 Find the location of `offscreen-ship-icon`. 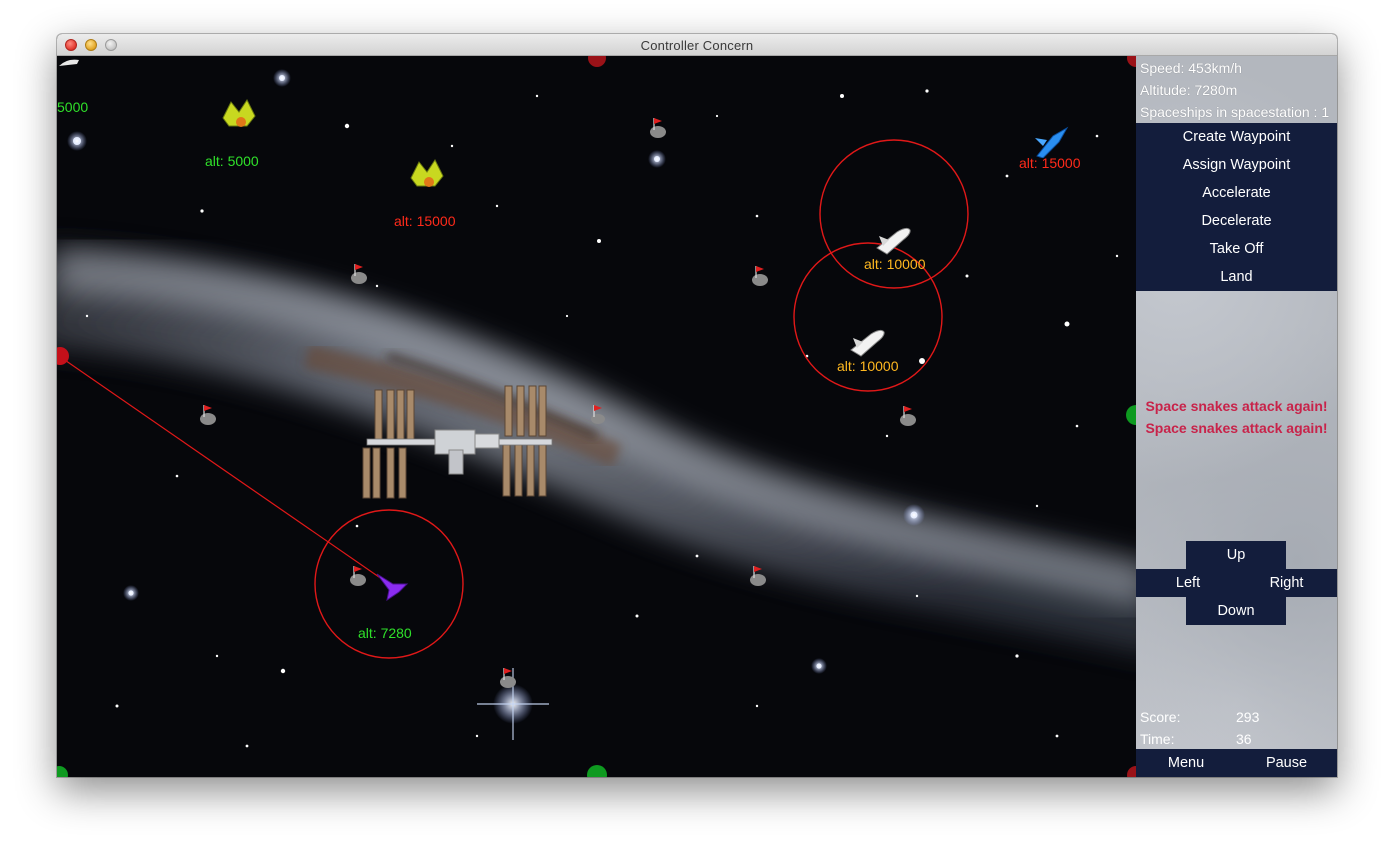

offscreen-ship-icon is located at coordinates (69, 62).